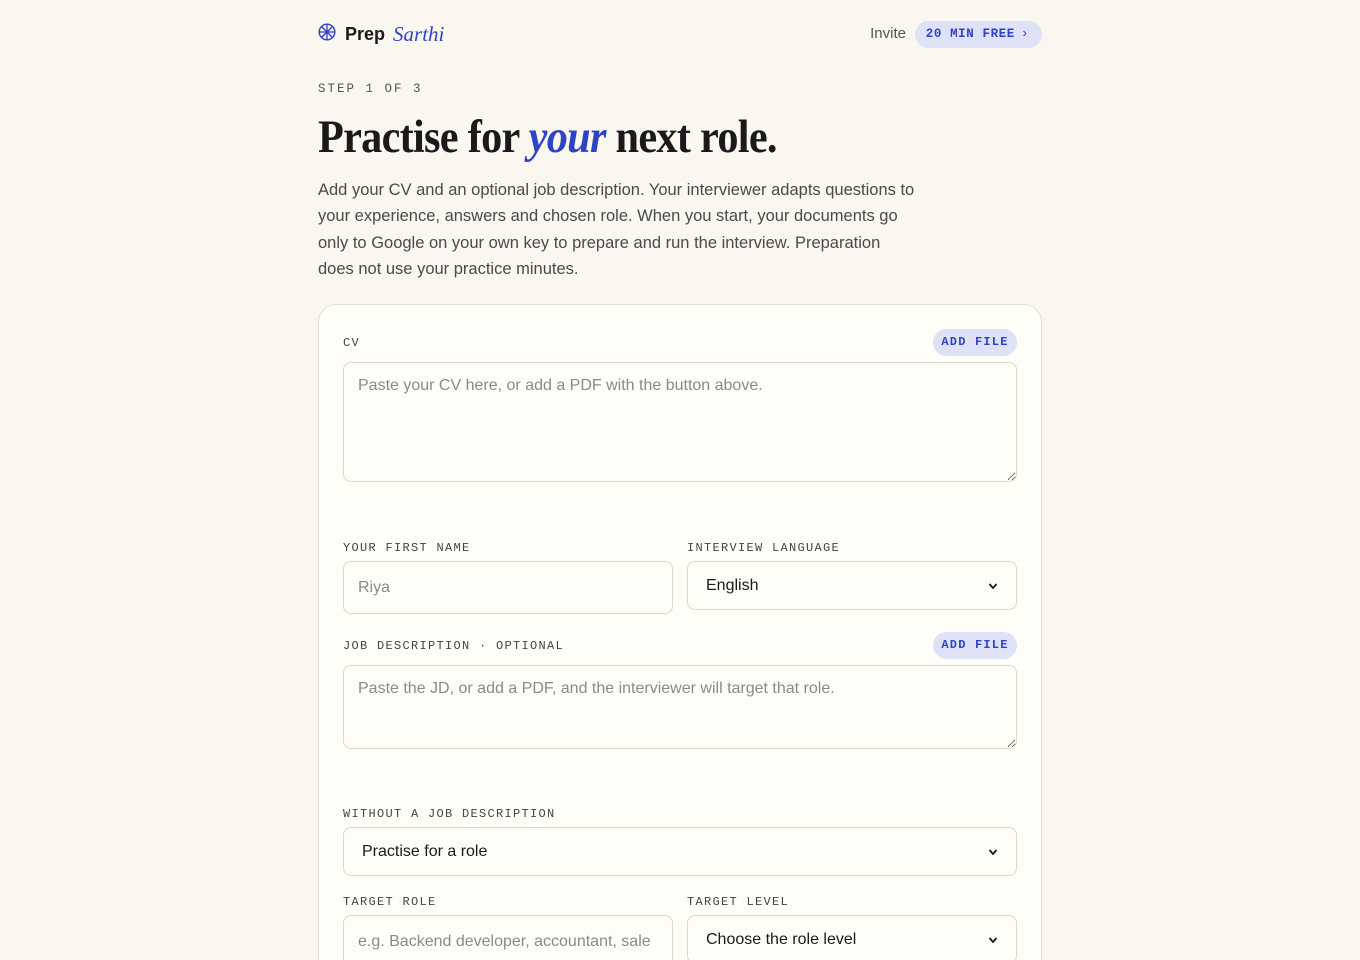  Describe the element at coordinates (696, 137) in the screenshot. I see `title-part-after: next role.` at that location.